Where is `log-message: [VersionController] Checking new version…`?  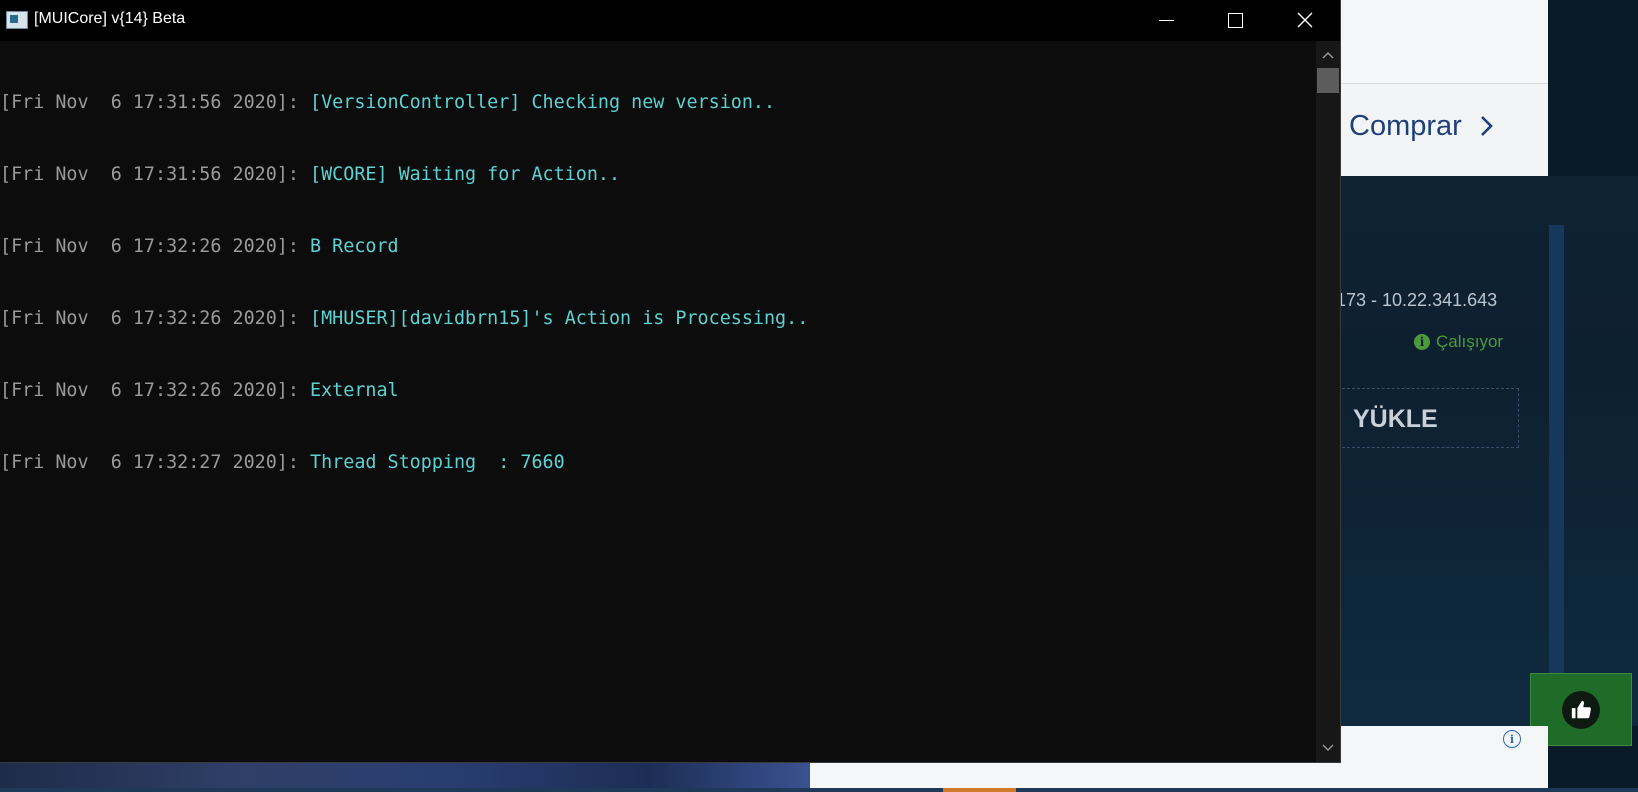 log-message: [VersionController] Checking new version… is located at coordinates (543, 102).